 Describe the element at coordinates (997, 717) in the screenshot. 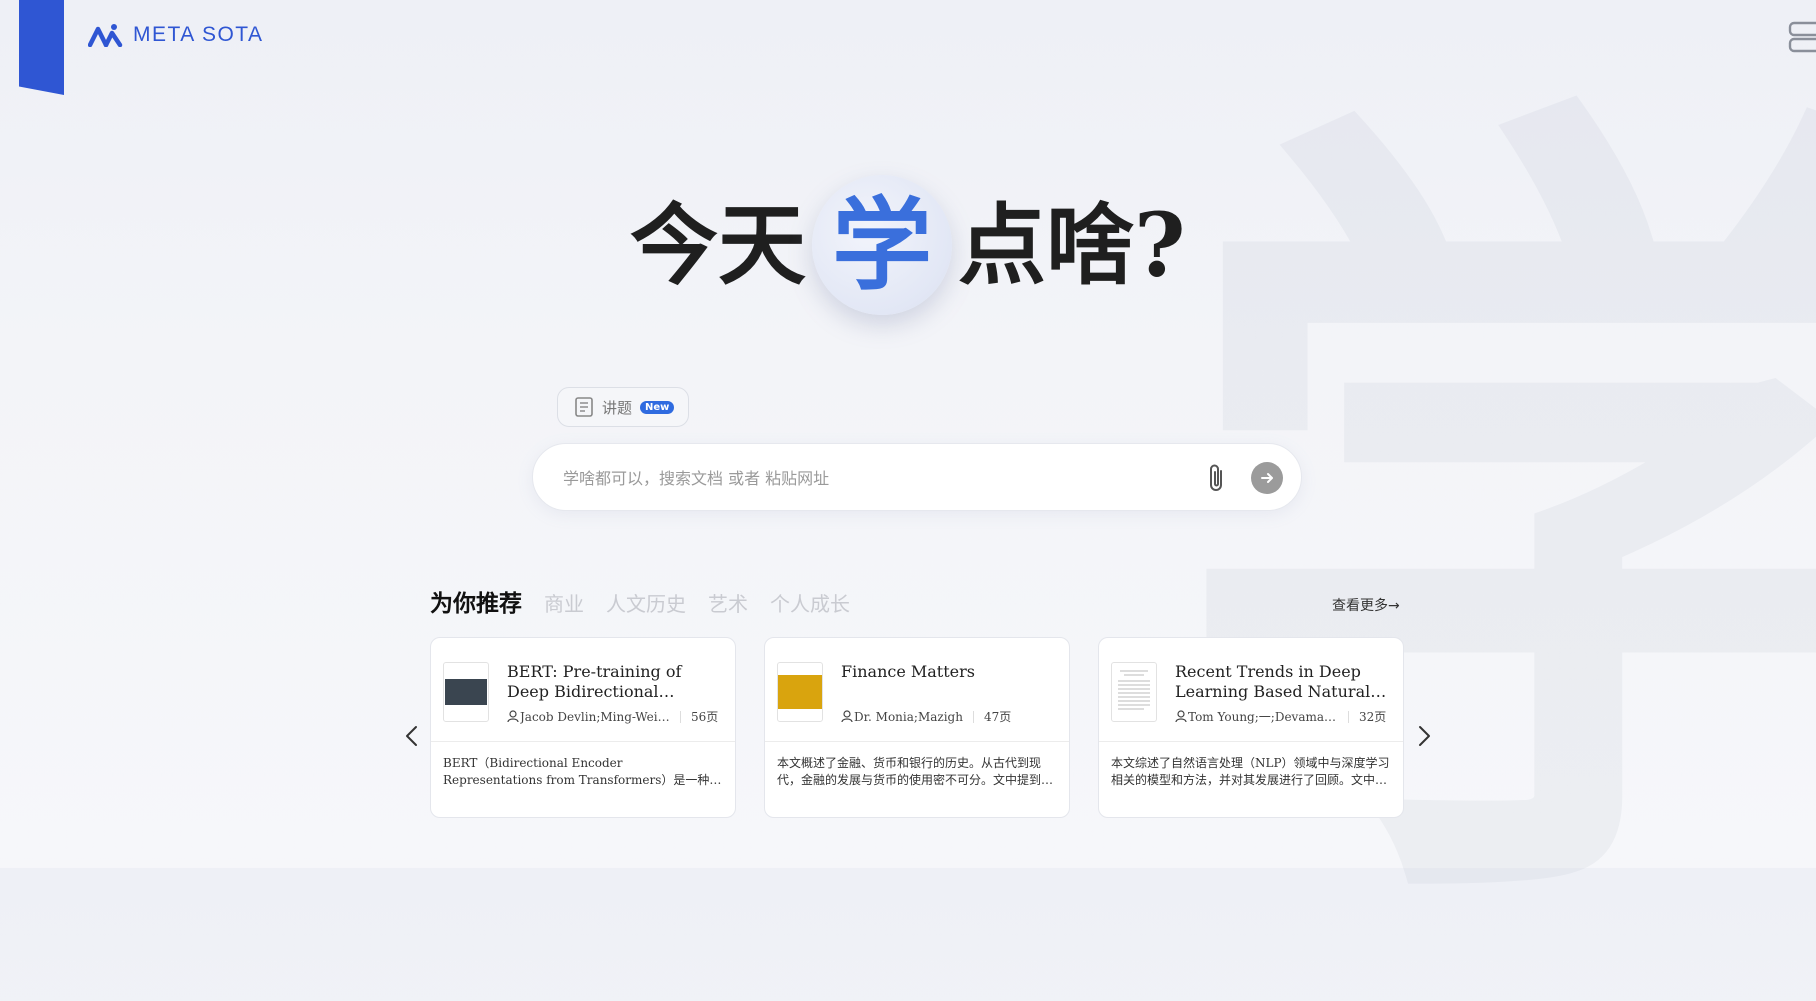

I see `doc-pages: 47页` at that location.